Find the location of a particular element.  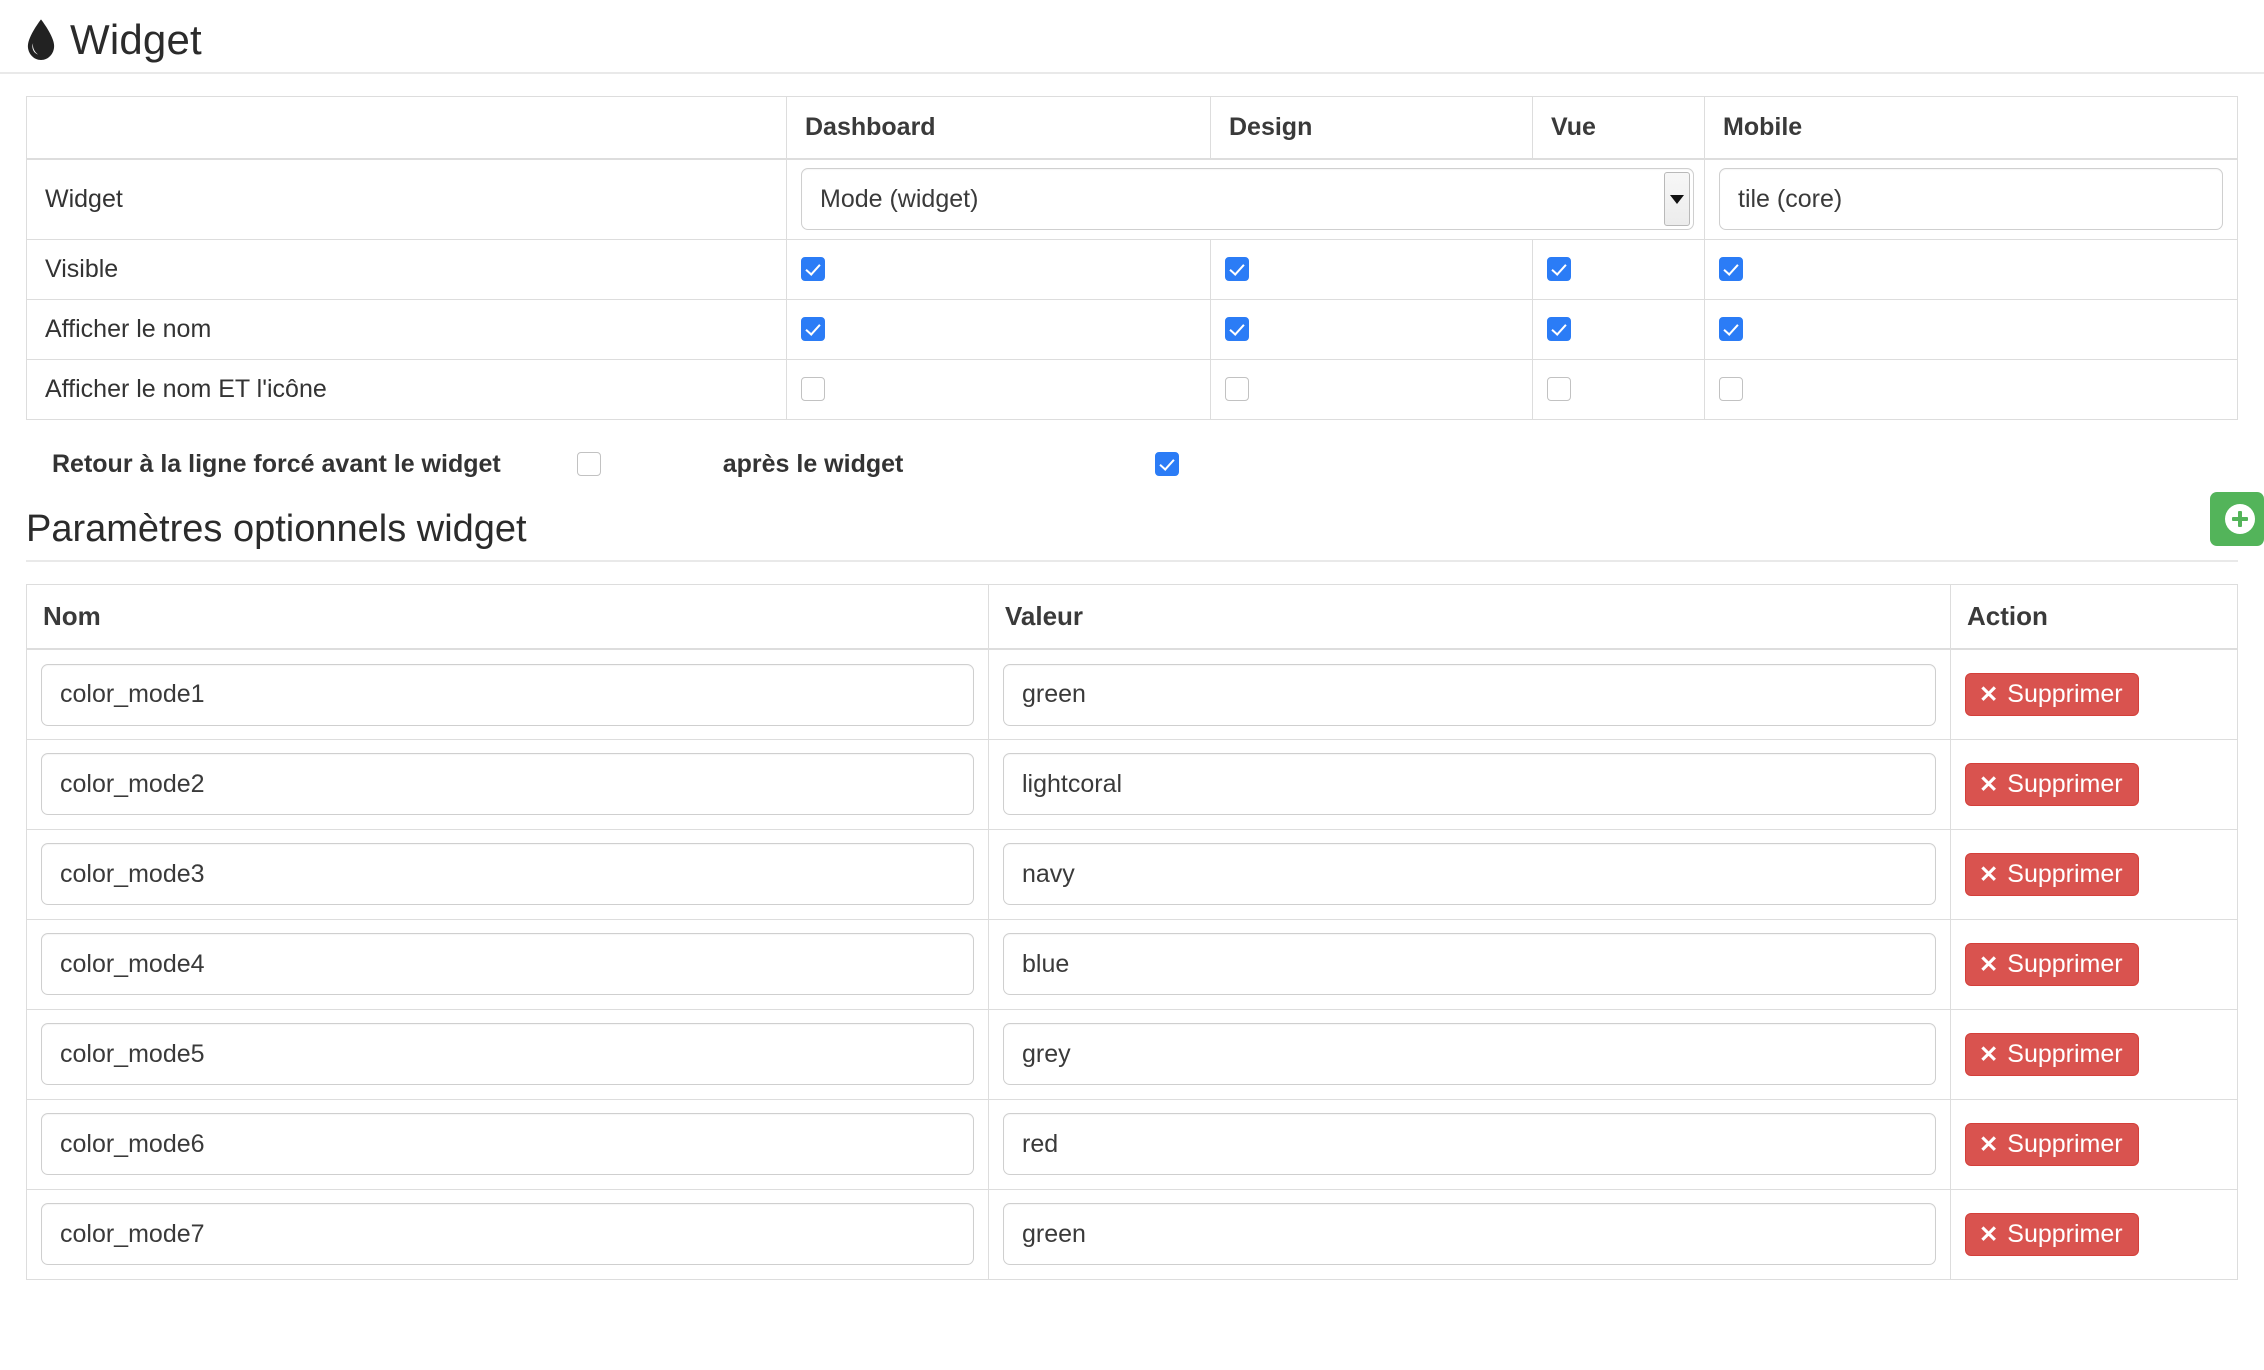

checkbox-nom-design is located at coordinates (1237, 329).